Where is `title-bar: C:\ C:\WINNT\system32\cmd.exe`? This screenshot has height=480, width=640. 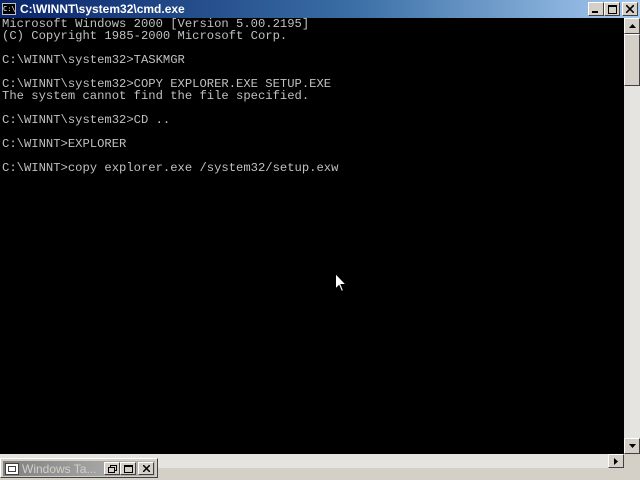
title-bar: C:\ C:\WINNT\system32\cmd.exe is located at coordinates (320, 9).